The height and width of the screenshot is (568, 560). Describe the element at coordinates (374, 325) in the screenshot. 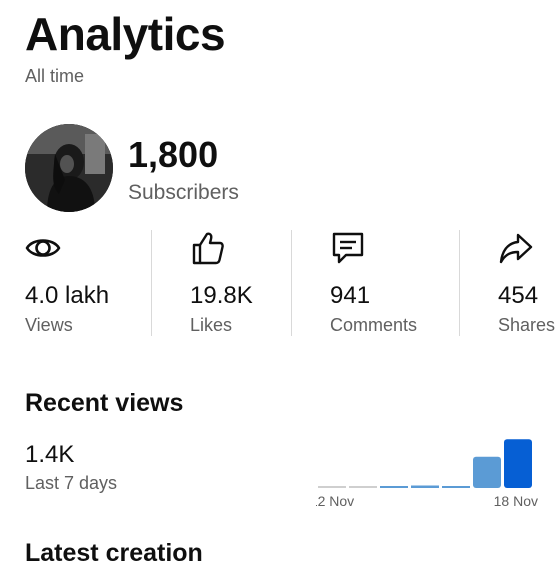

I see `stat-label: Comments` at that location.